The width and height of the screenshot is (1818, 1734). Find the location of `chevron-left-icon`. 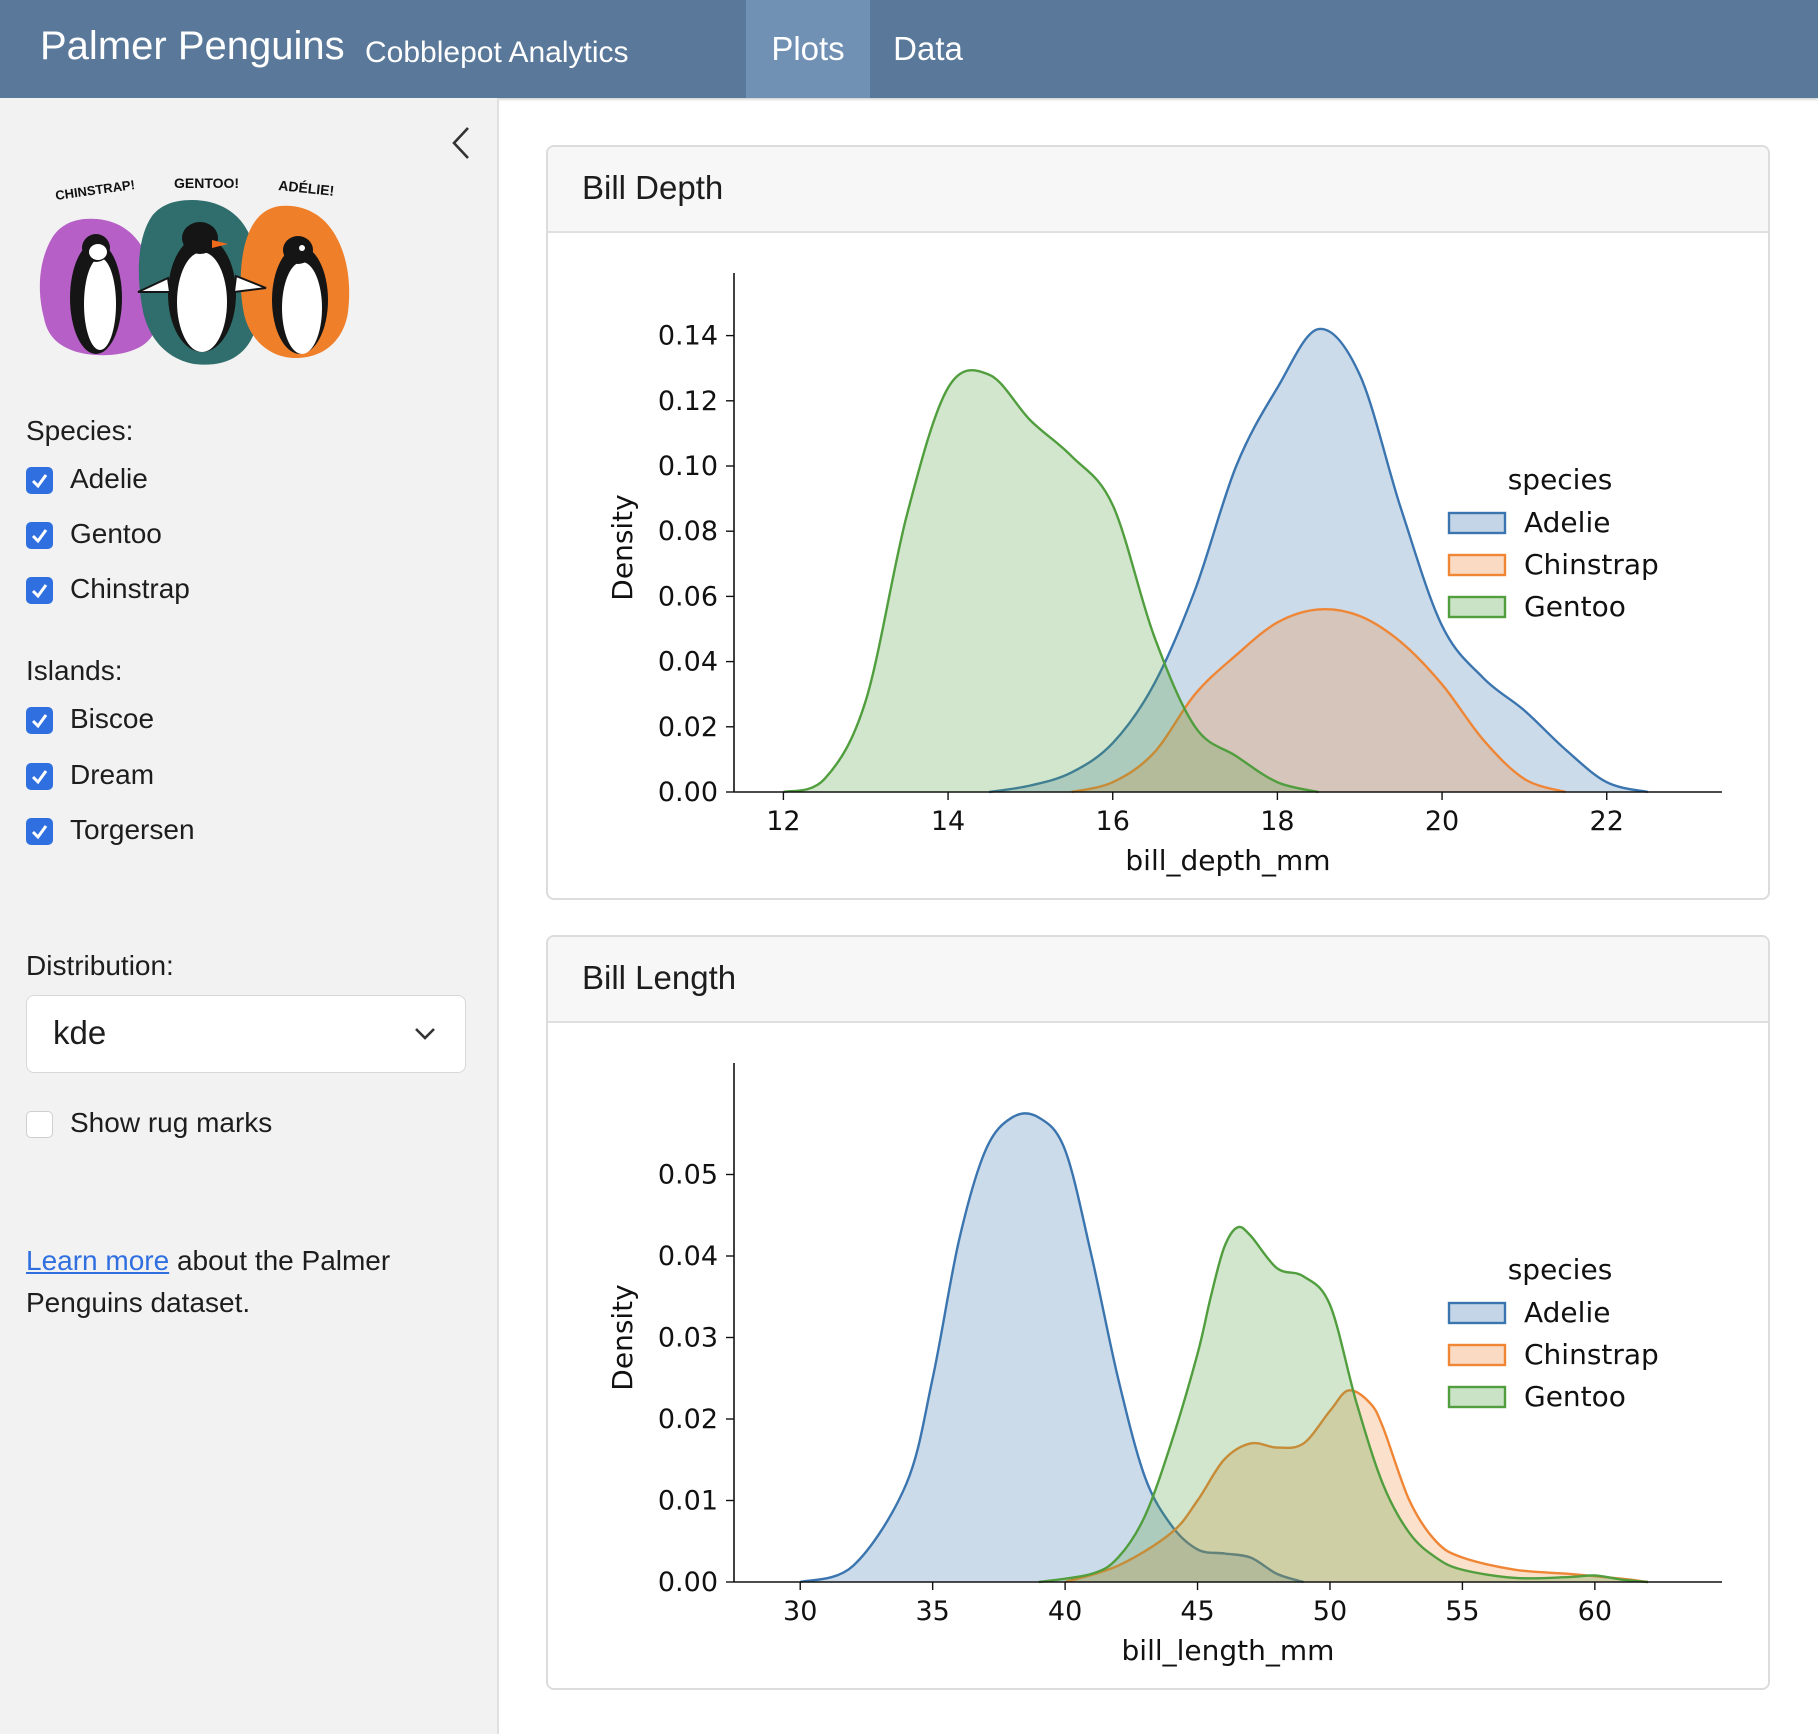

chevron-left-icon is located at coordinates (460, 143).